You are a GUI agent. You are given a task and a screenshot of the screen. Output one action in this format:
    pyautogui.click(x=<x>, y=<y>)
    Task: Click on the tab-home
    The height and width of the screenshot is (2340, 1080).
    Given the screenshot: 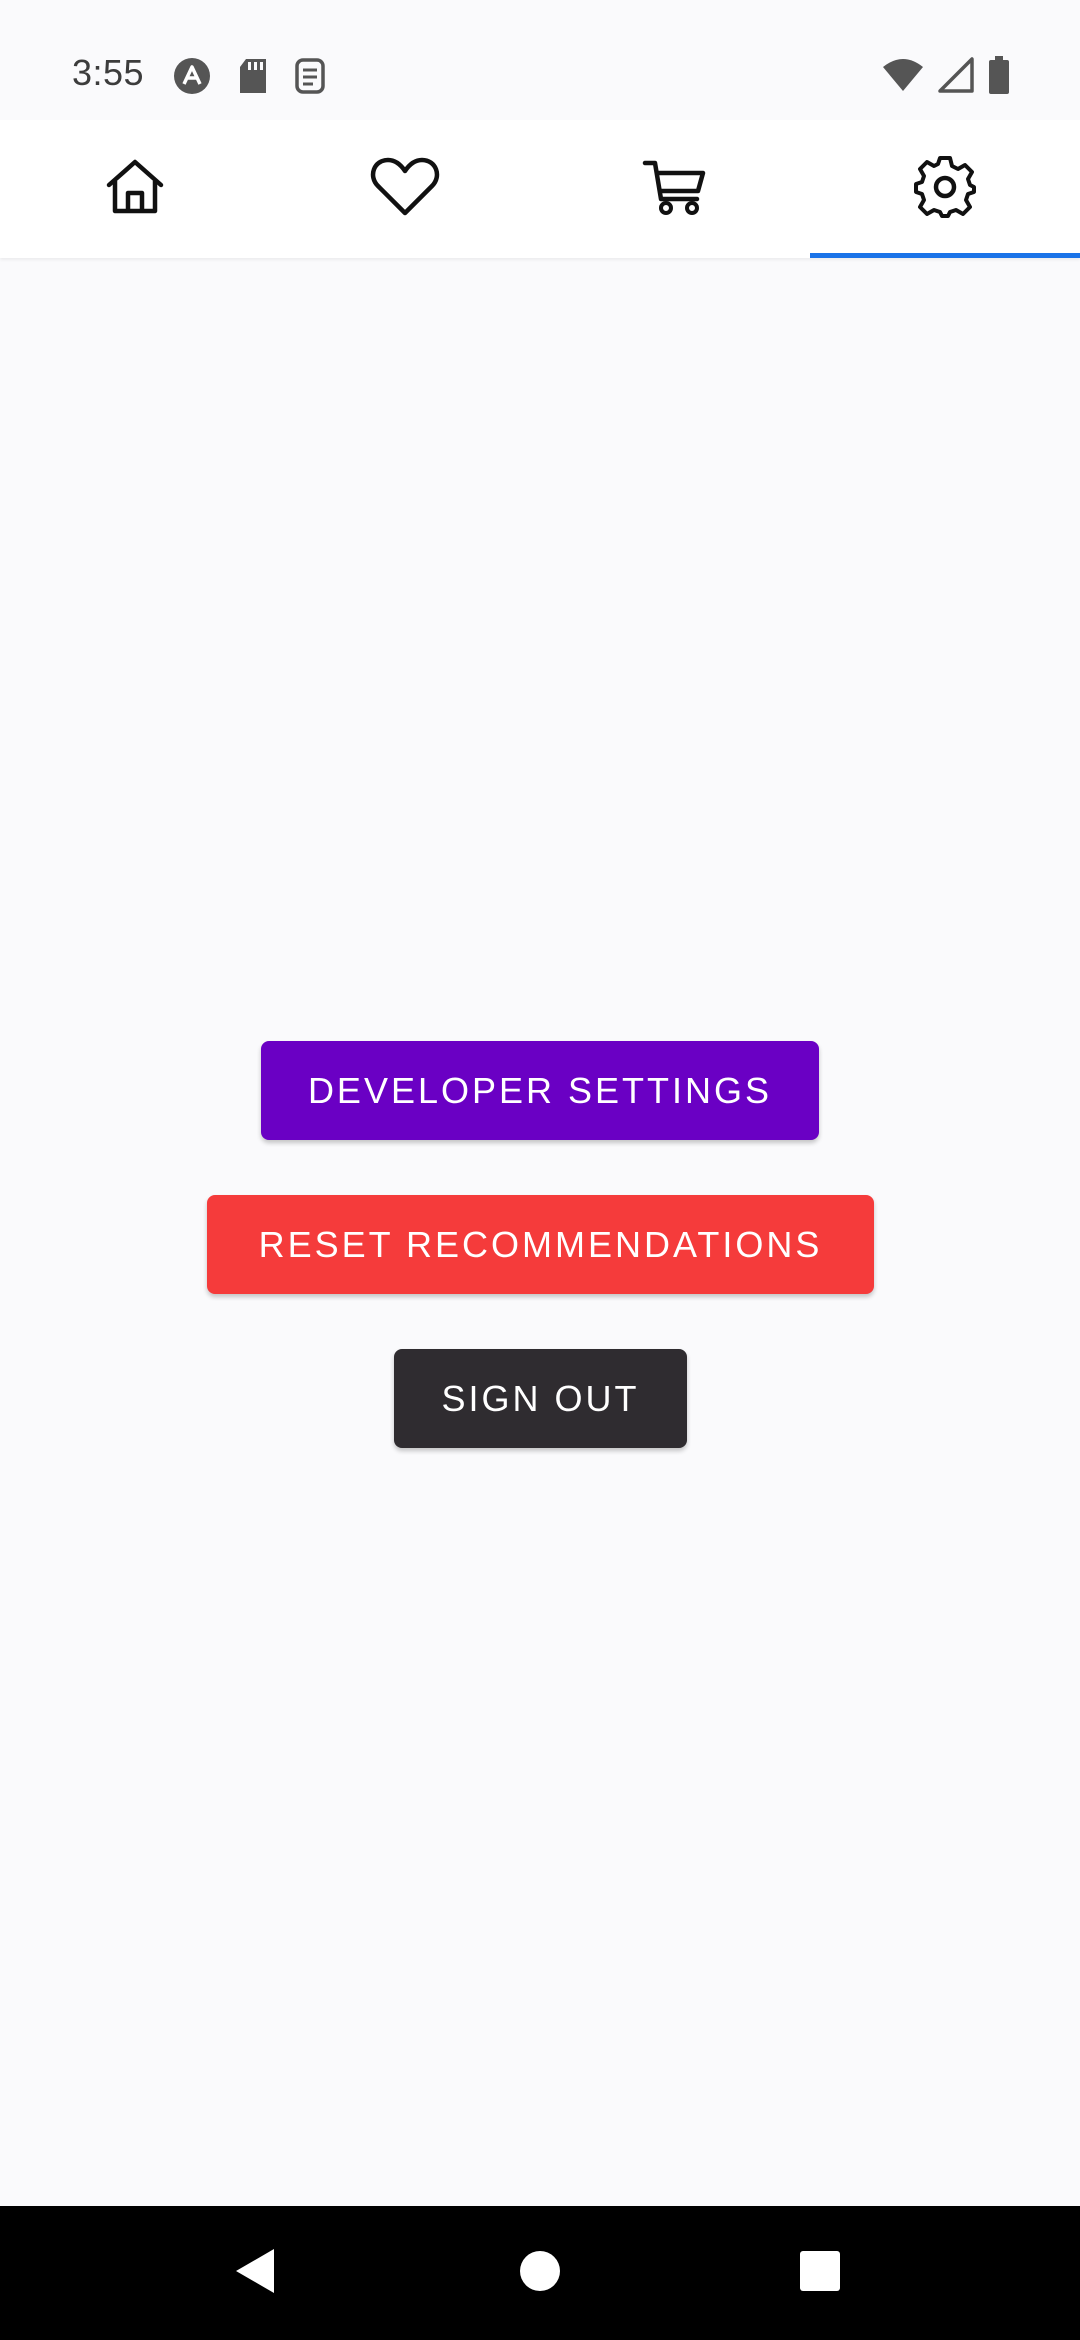 What is the action you would take?
    pyautogui.click(x=135, y=189)
    